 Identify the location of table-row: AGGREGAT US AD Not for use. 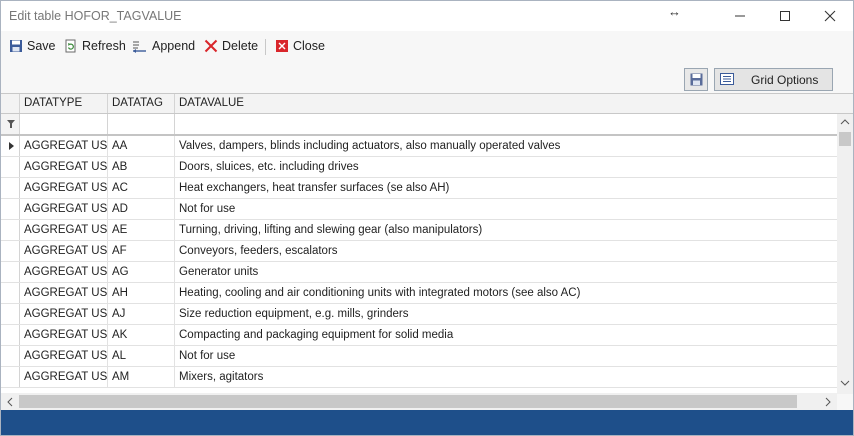
(419, 209).